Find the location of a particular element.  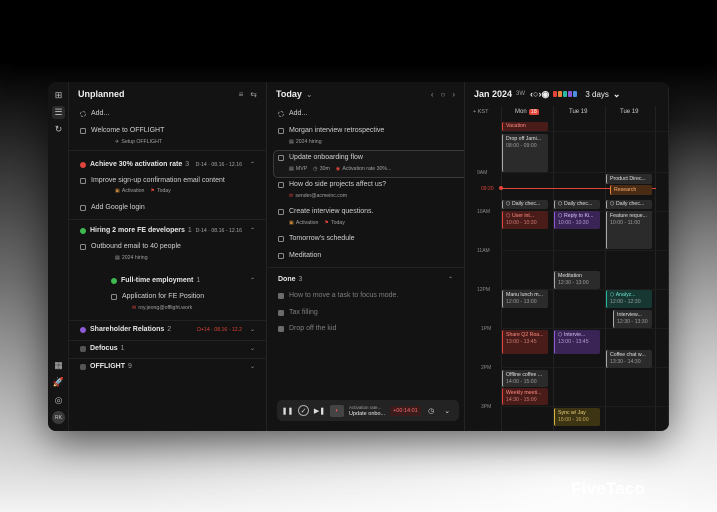

done-task-item: How to move a task to focus mode. is located at coordinates (365, 295).